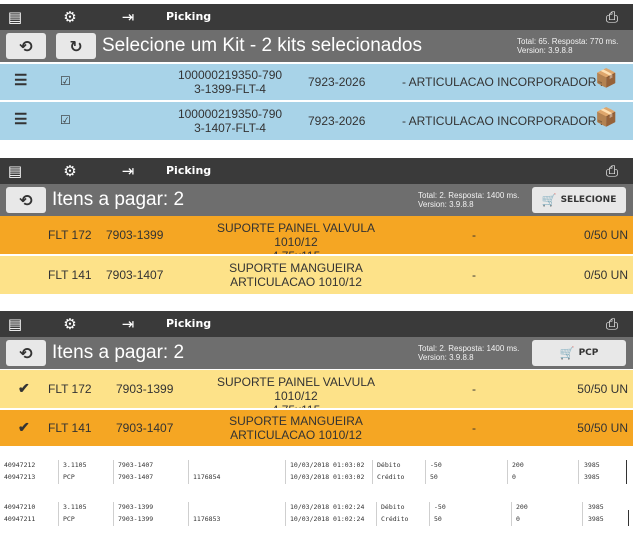  Describe the element at coordinates (579, 200) in the screenshot. I see `select-button: 🛒 SELECIONE` at that location.